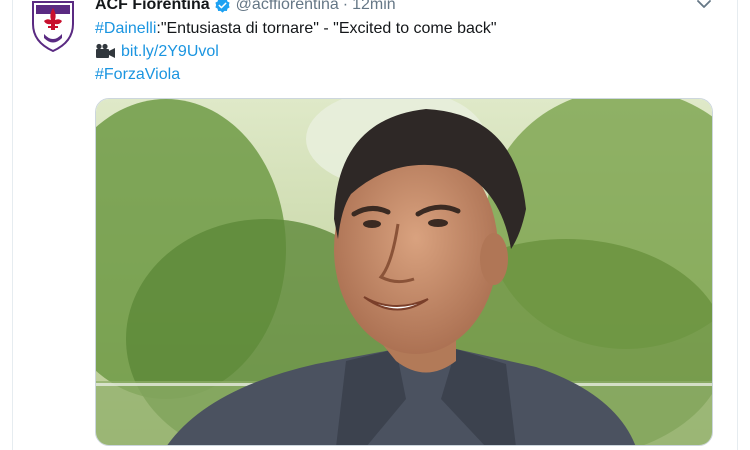 The width and height of the screenshot is (750, 450). Describe the element at coordinates (125, 28) in the screenshot. I see `hashtag-dainelli: #Dainelli` at that location.